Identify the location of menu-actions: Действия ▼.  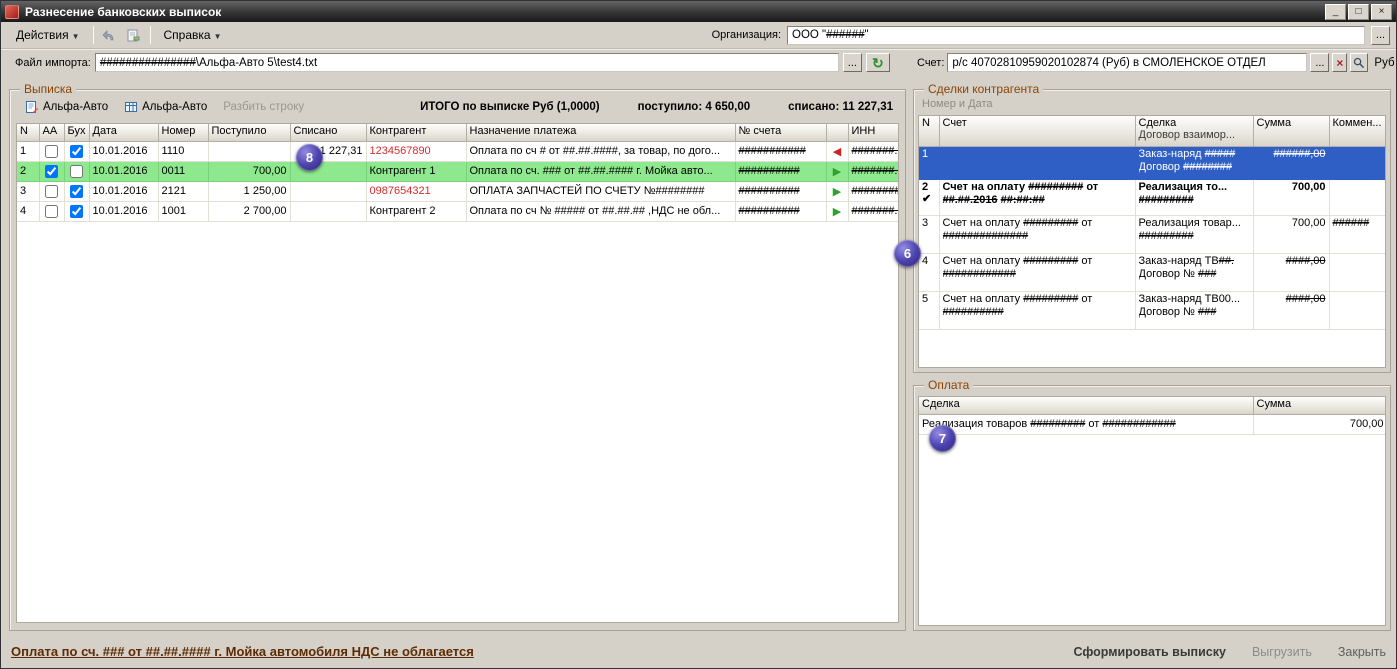
(48, 35).